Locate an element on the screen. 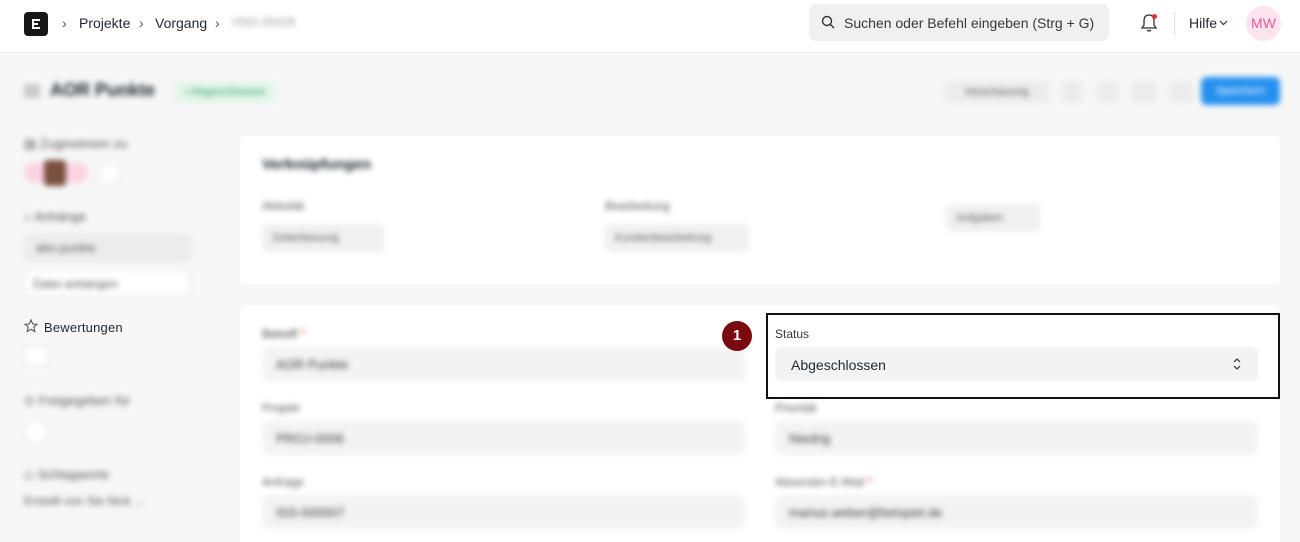 The image size is (1300, 542). breadcrumb-projekte: Projekte is located at coordinates (104, 23).